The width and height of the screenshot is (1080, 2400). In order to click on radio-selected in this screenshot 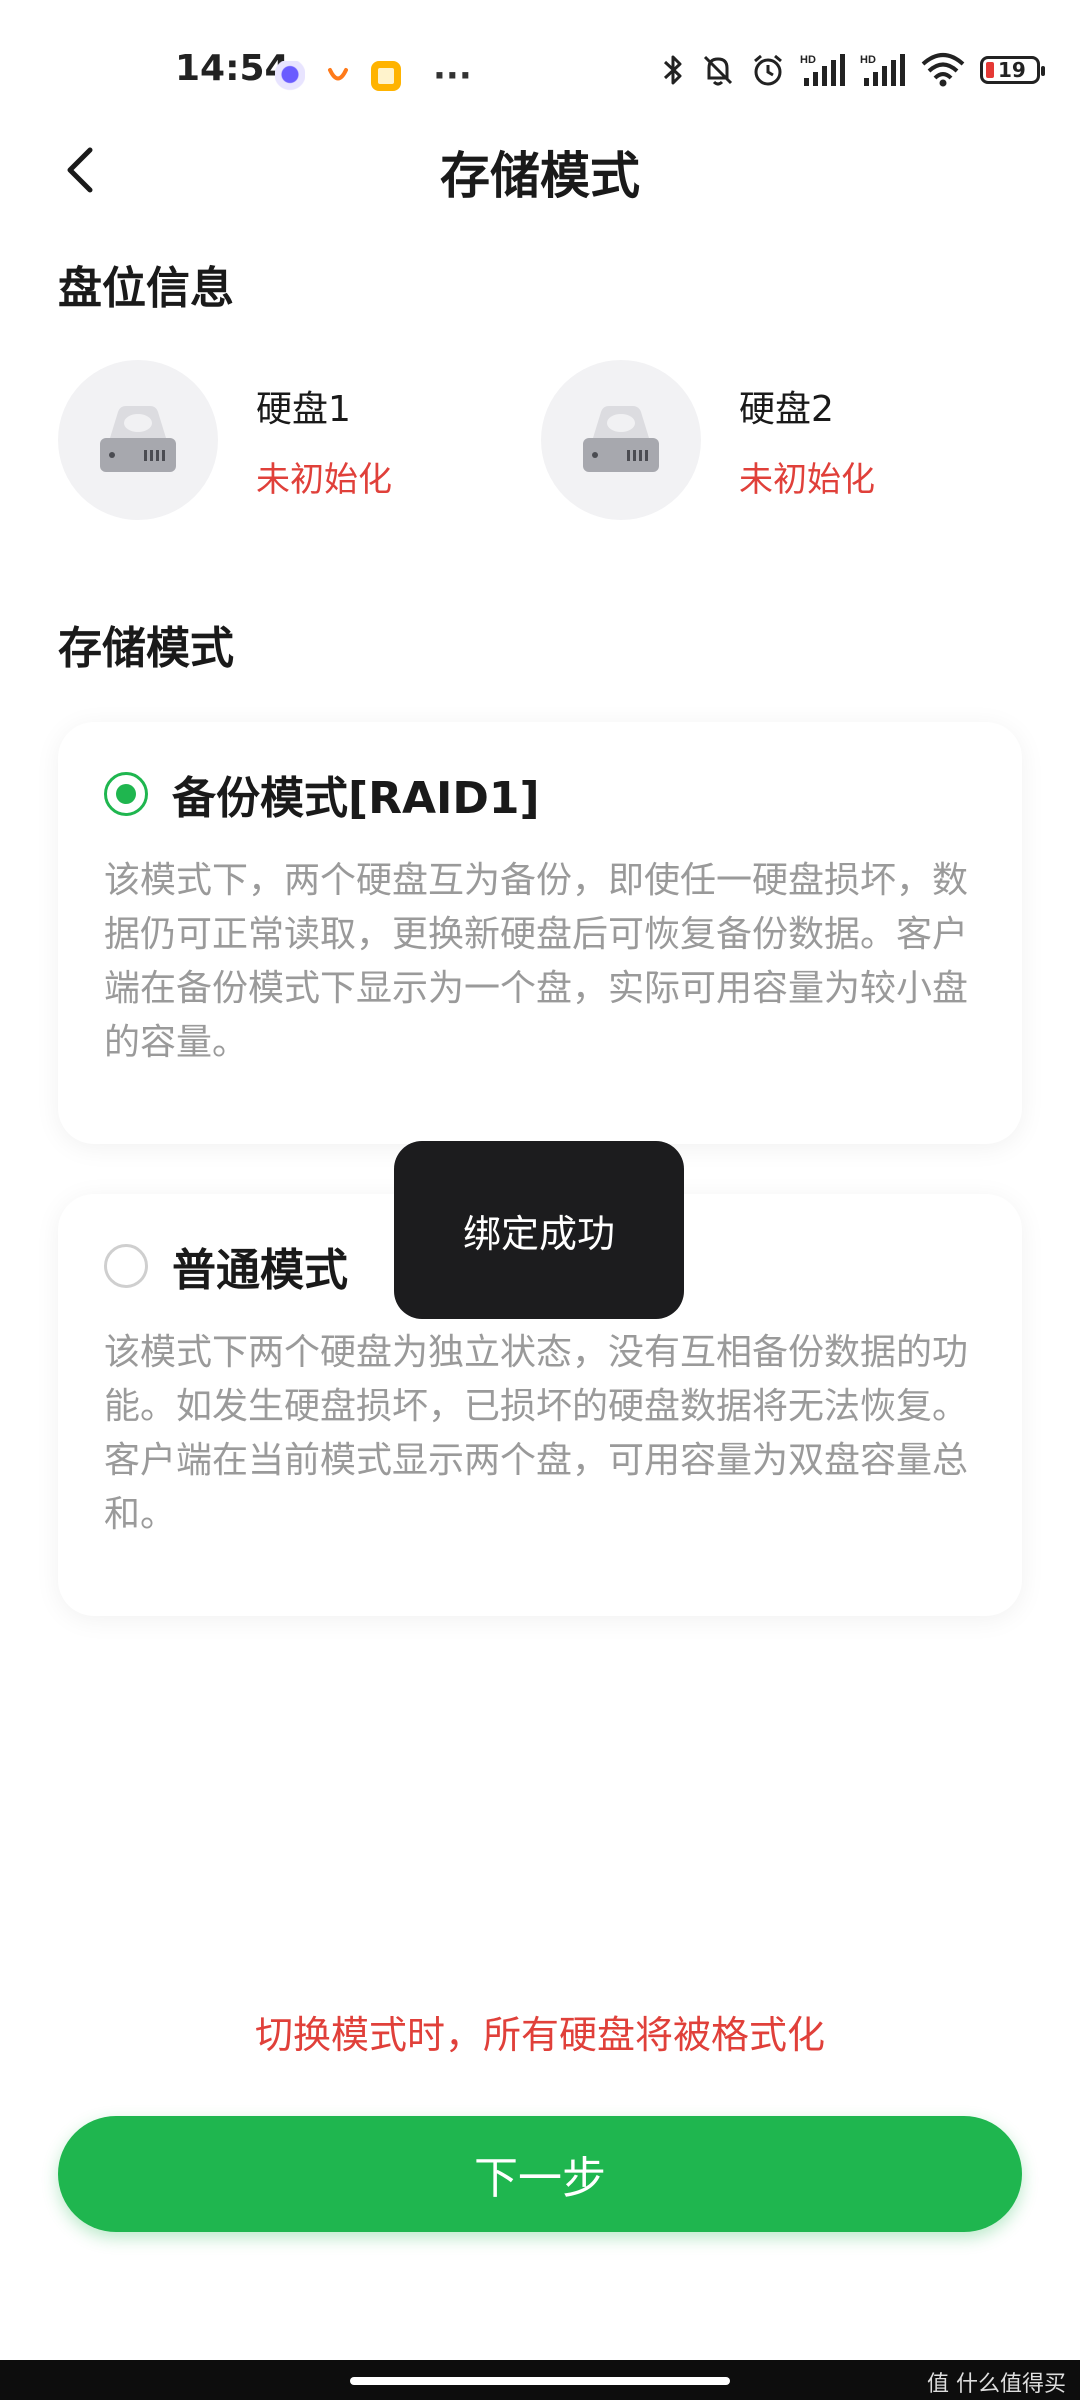, I will do `click(126, 794)`.